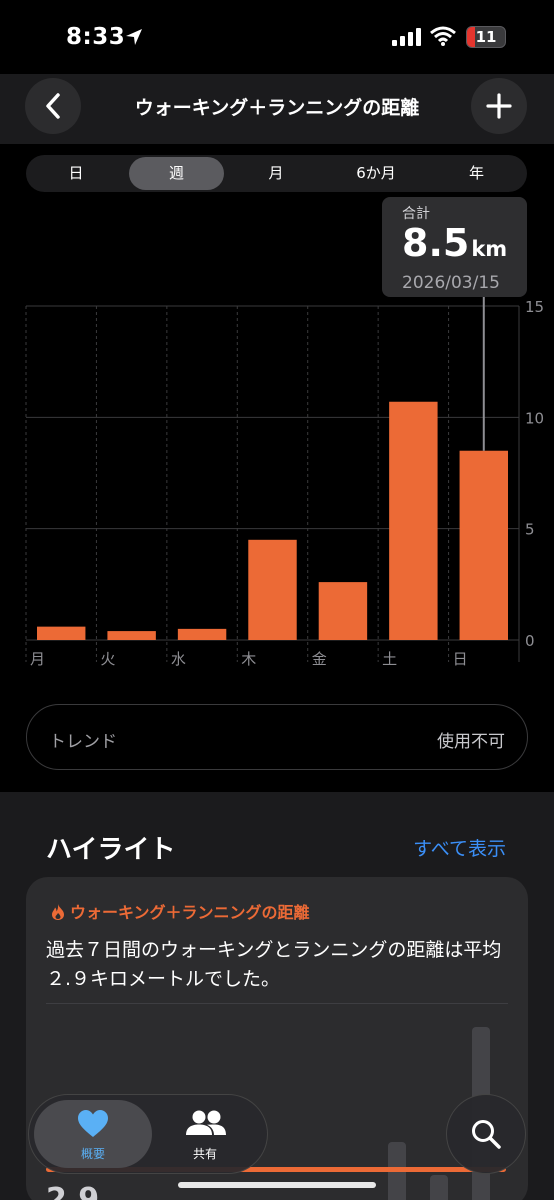 The width and height of the screenshot is (554, 1200). I want to click on battery-indicator: 11, so click(486, 37).